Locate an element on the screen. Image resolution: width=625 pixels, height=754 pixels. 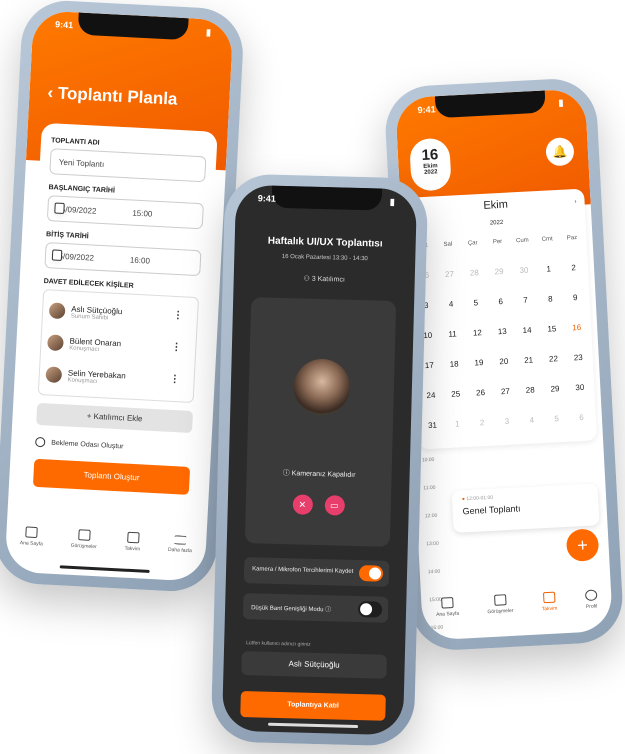
waiting-room-option: Bekleme Odası Oluştur is located at coordinates (112, 445).